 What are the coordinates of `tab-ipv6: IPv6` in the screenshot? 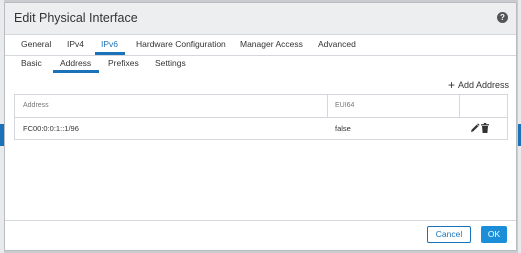 It's located at (109, 44).